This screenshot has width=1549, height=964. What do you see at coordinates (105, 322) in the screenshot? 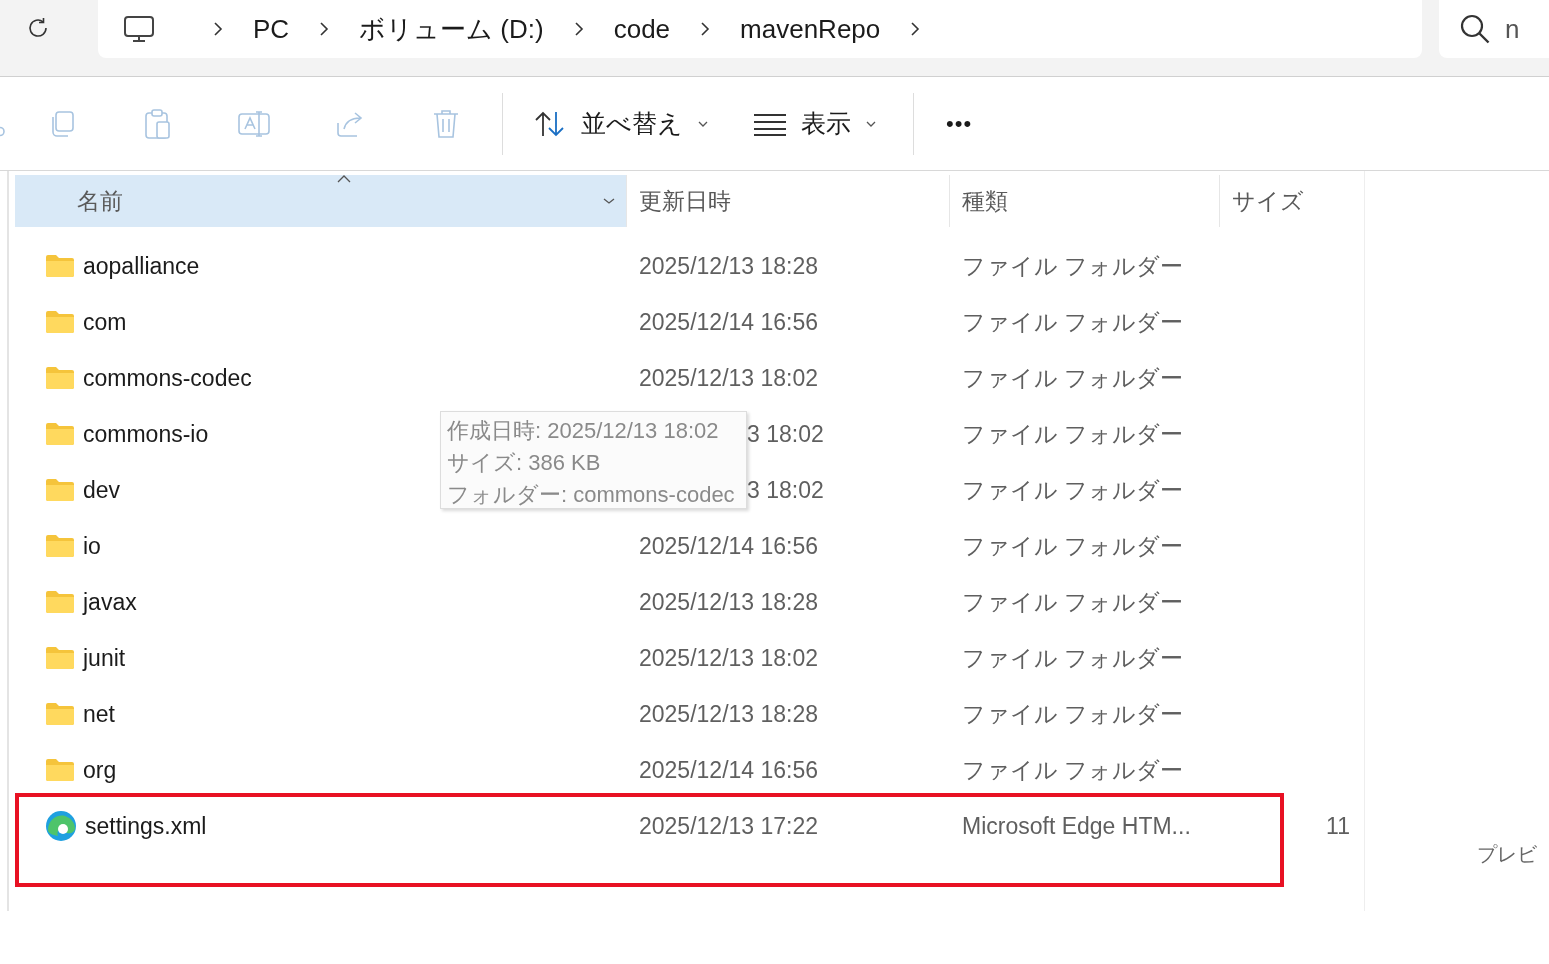
I see `file-name: com` at bounding box center [105, 322].